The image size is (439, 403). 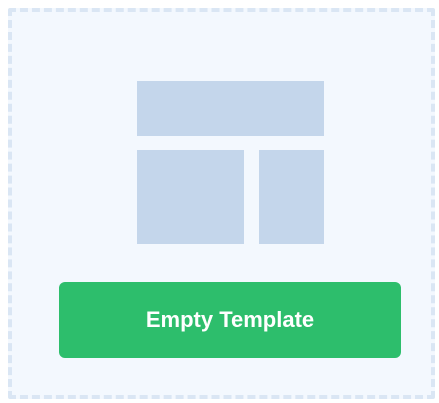 What do you see at coordinates (291, 197) in the screenshot?
I see `layout-side-block` at bounding box center [291, 197].